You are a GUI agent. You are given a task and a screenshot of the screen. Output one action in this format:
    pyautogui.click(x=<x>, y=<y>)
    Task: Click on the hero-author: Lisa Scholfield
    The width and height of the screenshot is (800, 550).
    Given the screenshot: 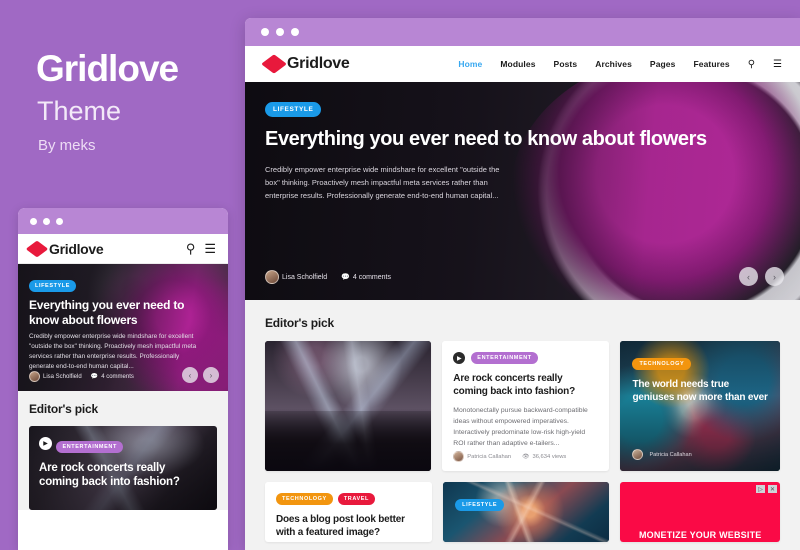 What is the action you would take?
    pyautogui.click(x=296, y=277)
    